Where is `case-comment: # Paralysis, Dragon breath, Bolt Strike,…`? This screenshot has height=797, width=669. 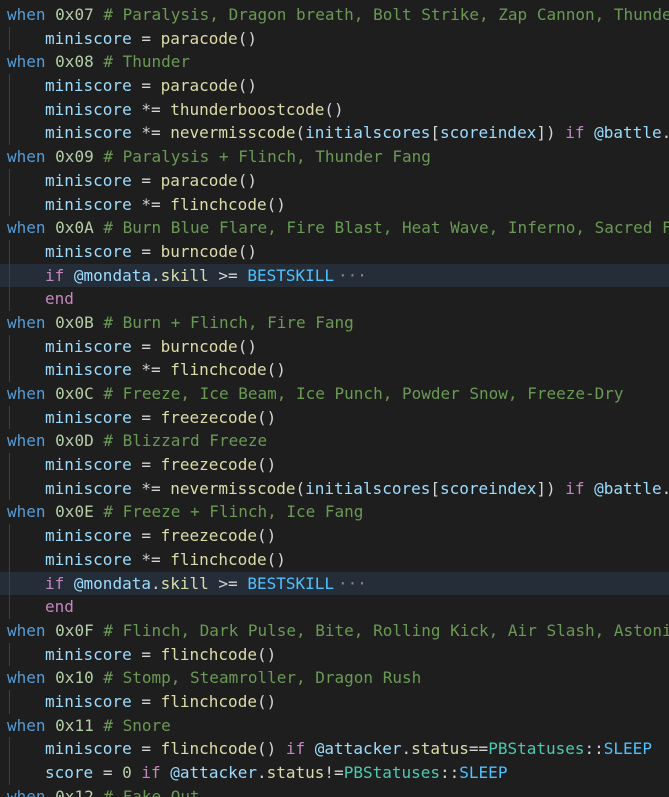 case-comment: # Paralysis, Dragon breath, Bolt Strike,… is located at coordinates (386, 14).